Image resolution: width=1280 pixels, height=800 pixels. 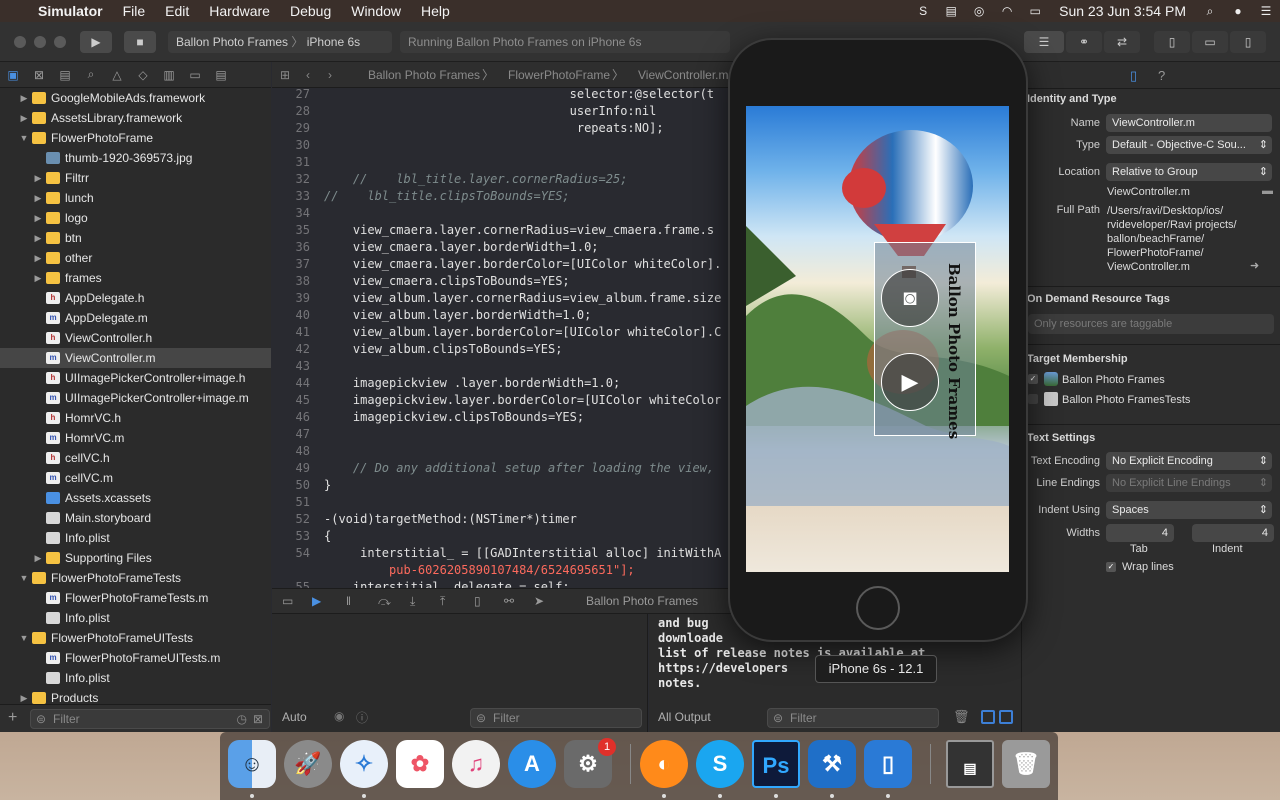 I want to click on jump-bar-file: ViewController.m, so click(x=683, y=74).